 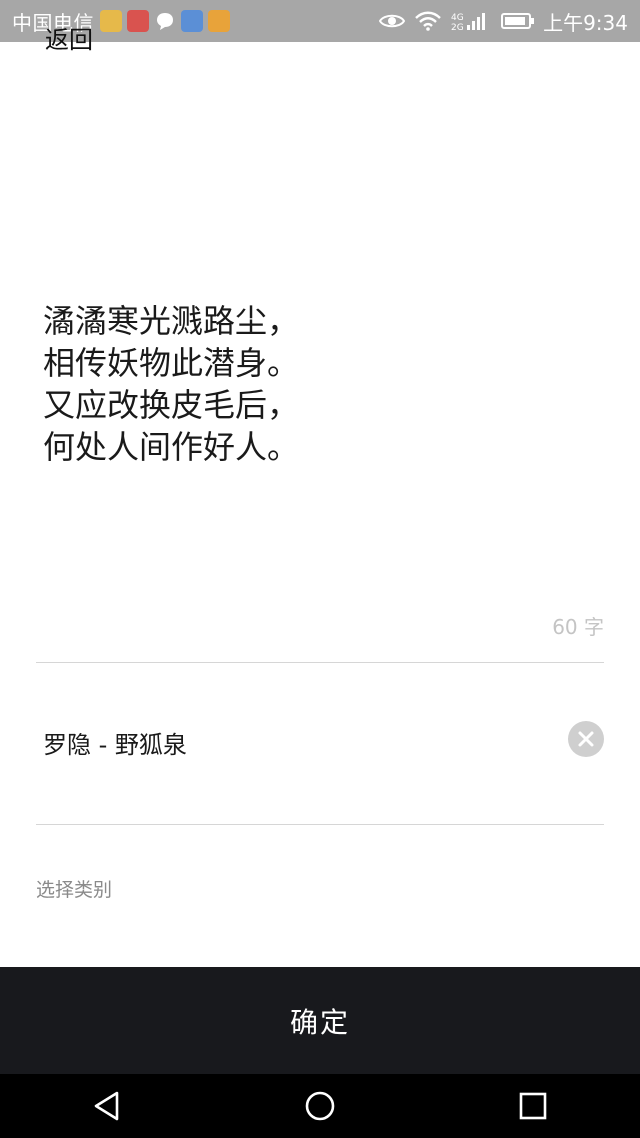 I want to click on circle-home-icon, so click(x=320, y=1106).